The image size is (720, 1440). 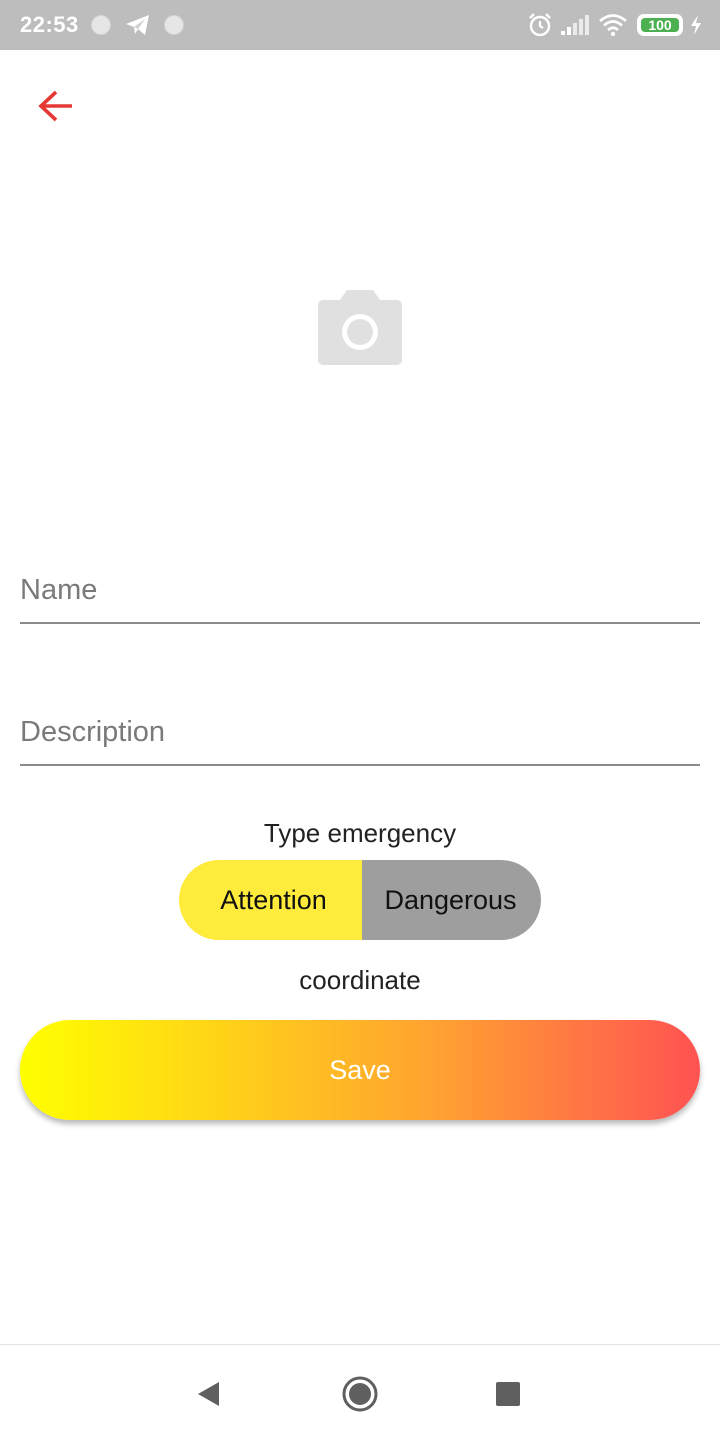 I want to click on camera-icon, so click(x=360, y=327).